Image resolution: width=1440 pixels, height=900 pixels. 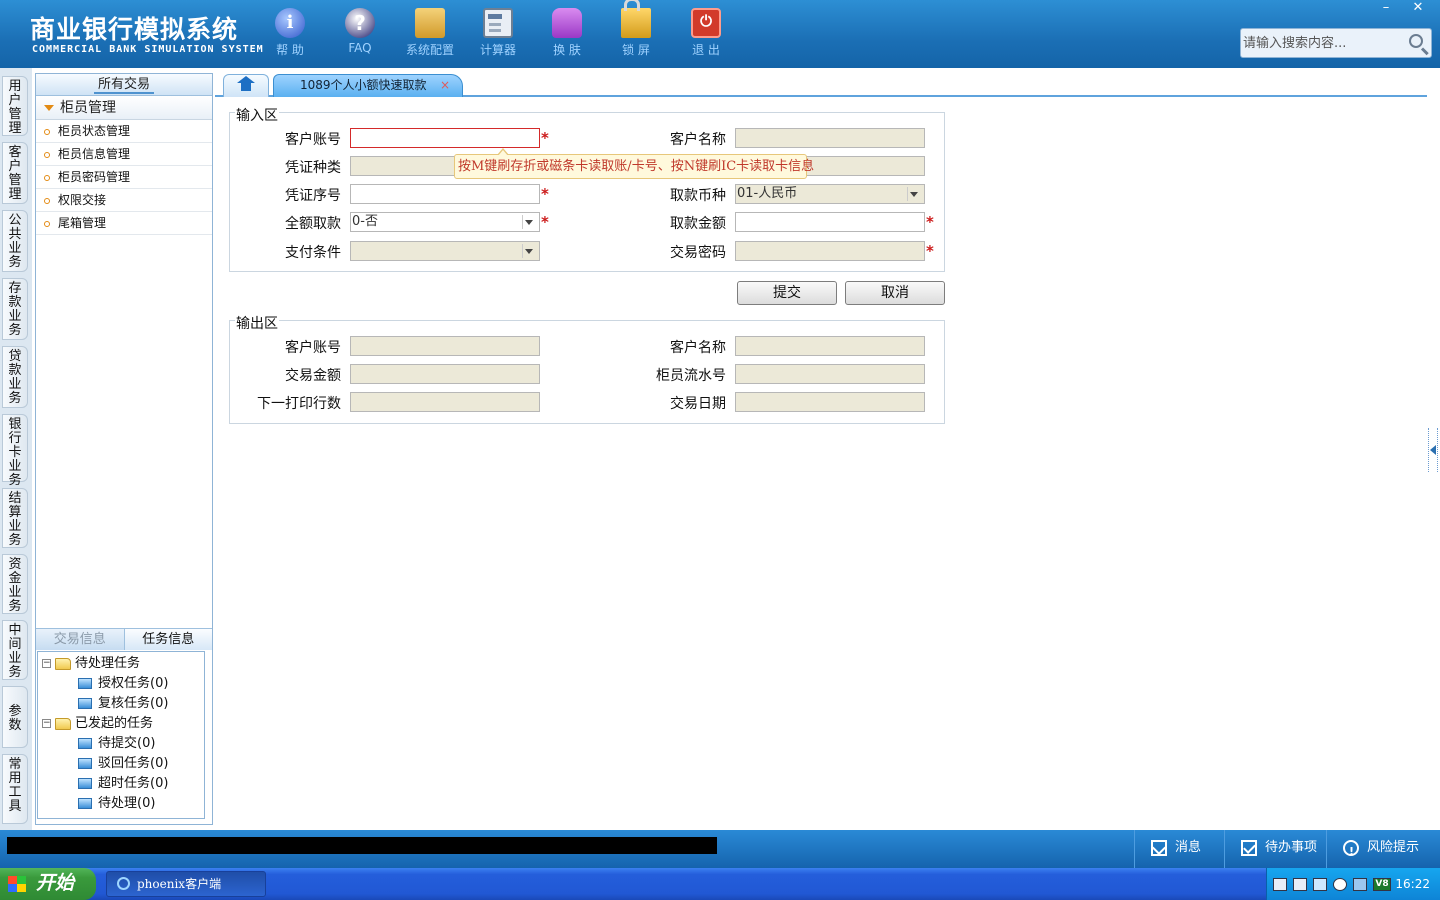 I want to click on out-customer-name-label: 客户名称, so click(x=698, y=348).